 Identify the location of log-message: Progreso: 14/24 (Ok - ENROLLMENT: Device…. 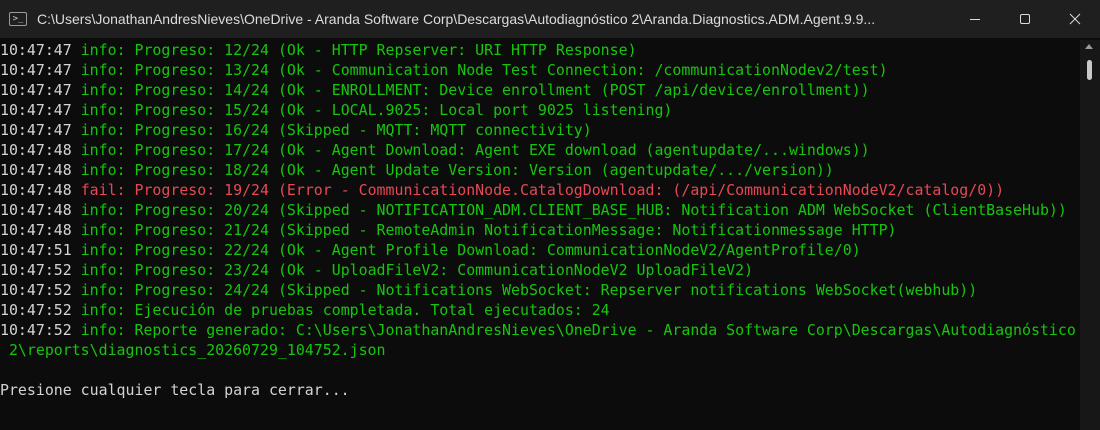
(502, 90).